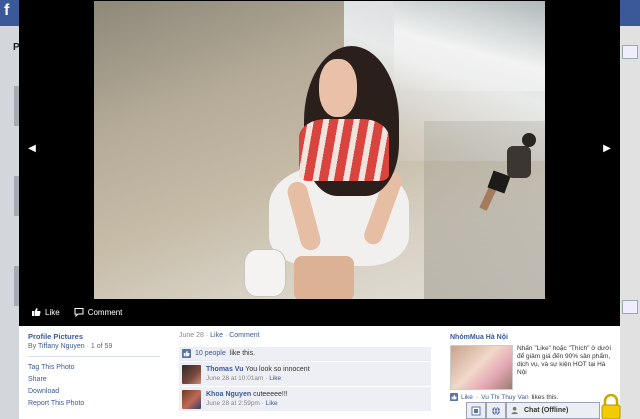 The height and width of the screenshot is (419, 640). What do you see at coordinates (467, 397) in the screenshot?
I see `ad-like-link: Like` at bounding box center [467, 397].